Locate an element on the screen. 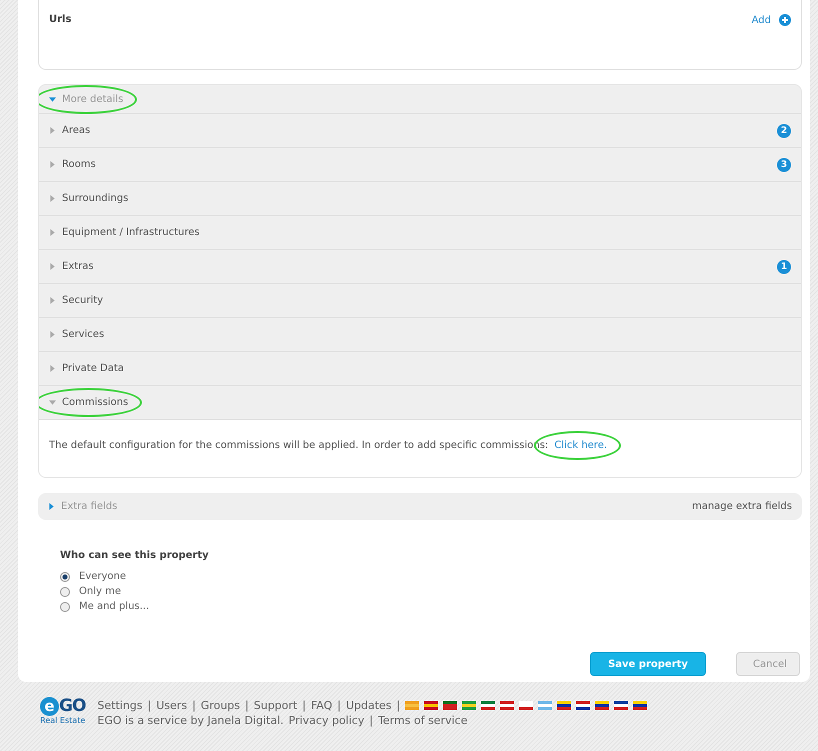 The height and width of the screenshot is (751, 818). footer-link: Settings is located at coordinates (120, 705).